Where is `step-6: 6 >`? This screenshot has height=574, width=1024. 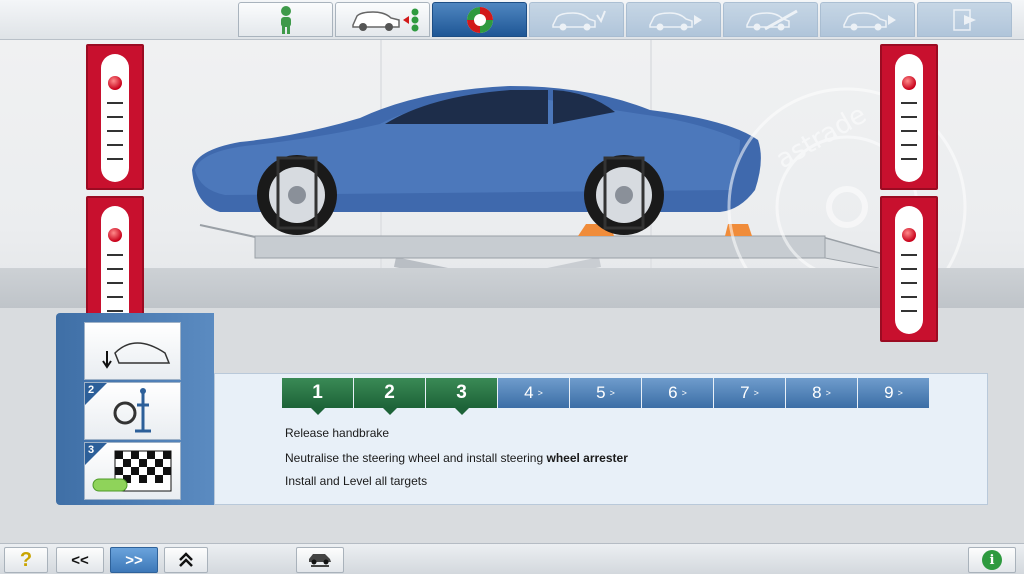 step-6: 6 > is located at coordinates (677, 393).